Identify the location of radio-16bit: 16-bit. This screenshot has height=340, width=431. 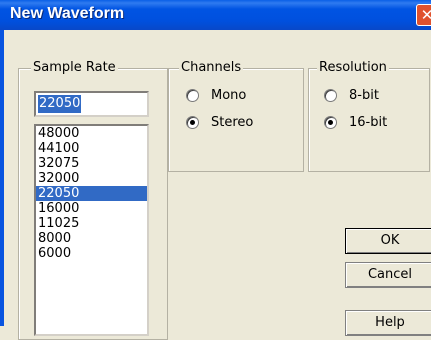
(355, 122).